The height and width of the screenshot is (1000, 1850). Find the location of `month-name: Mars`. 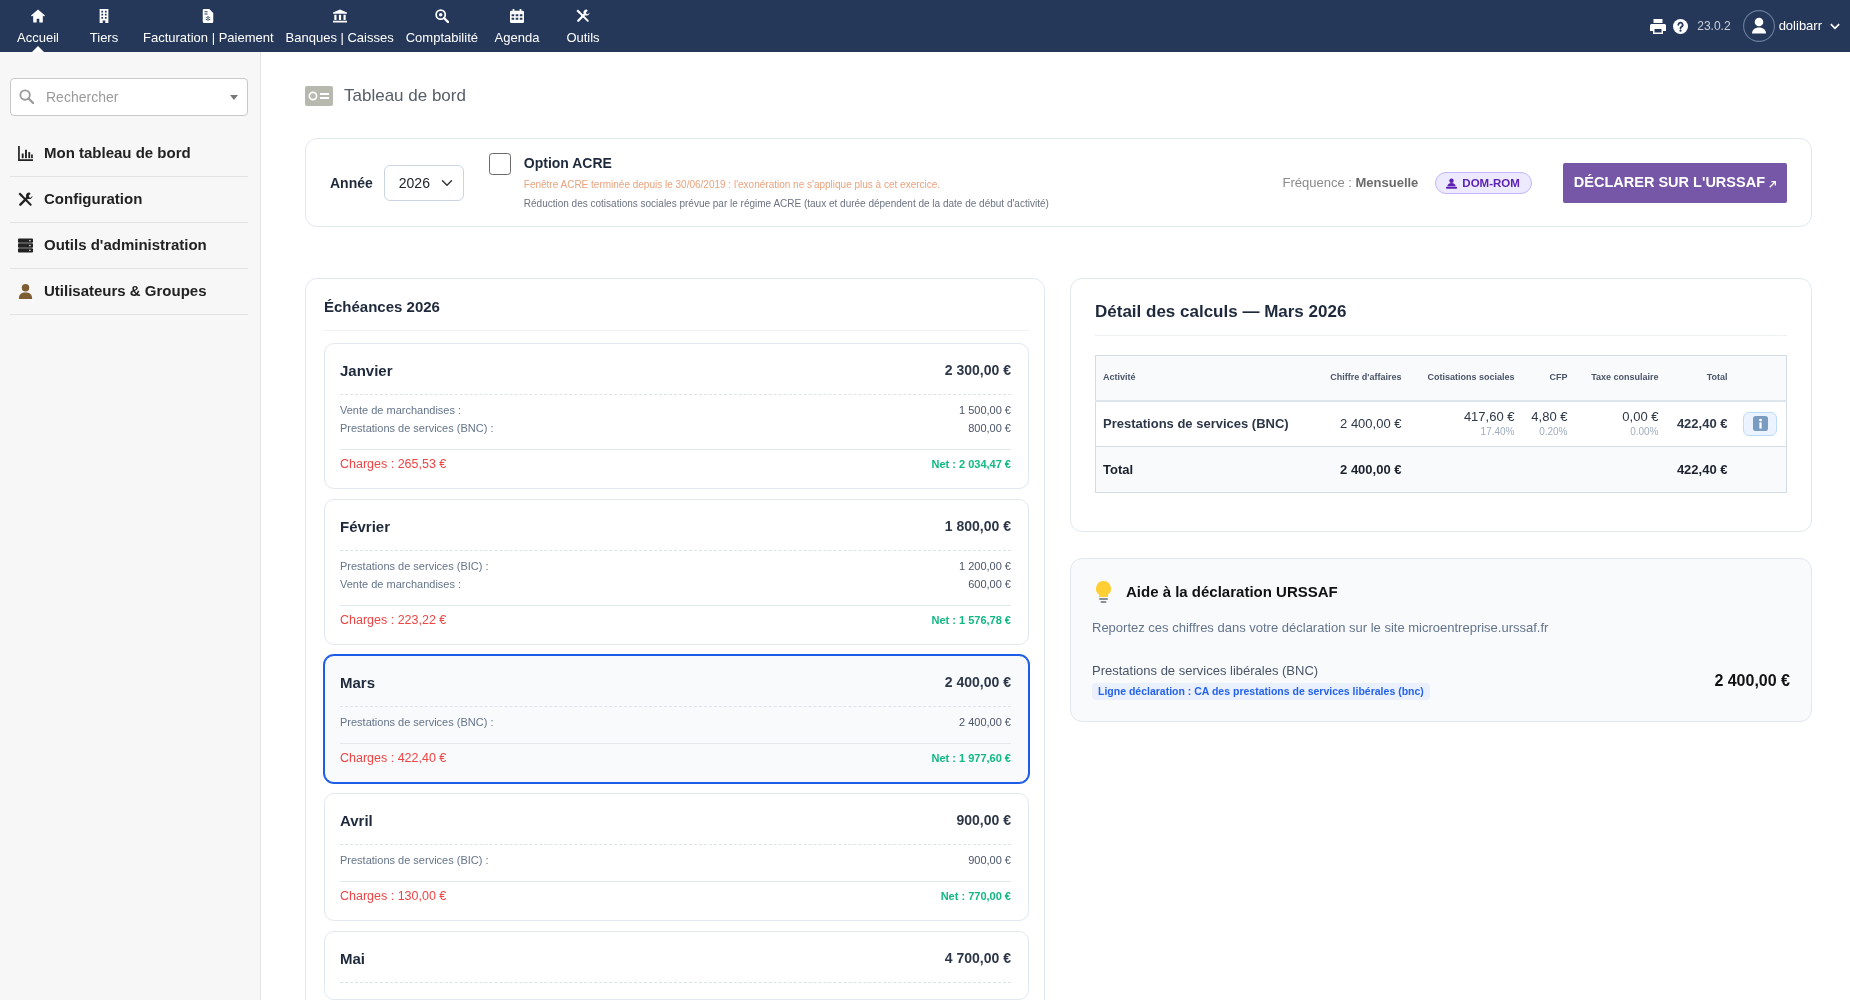

month-name: Mars is located at coordinates (358, 683).